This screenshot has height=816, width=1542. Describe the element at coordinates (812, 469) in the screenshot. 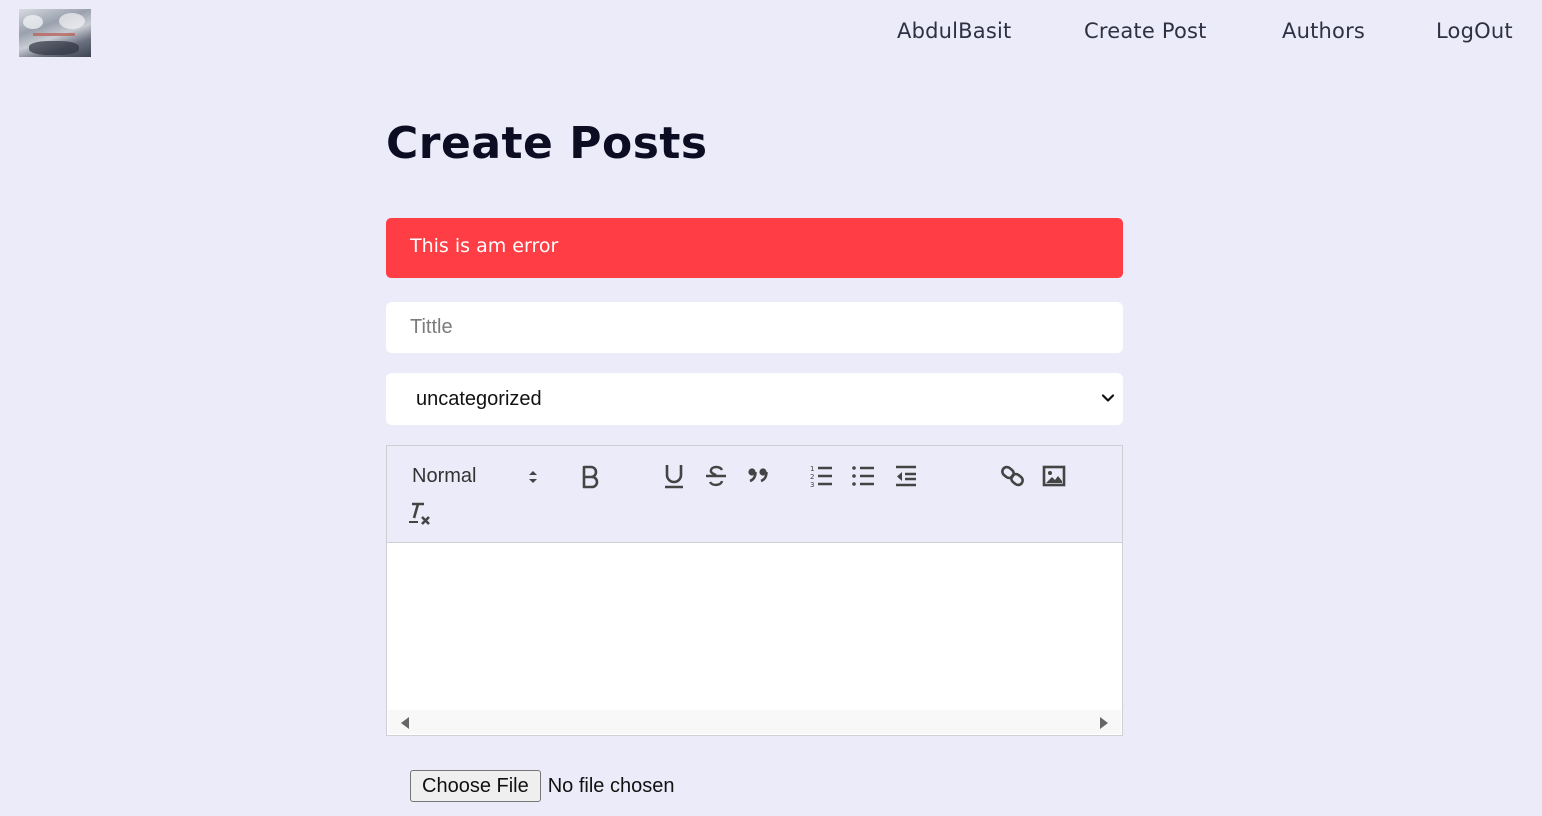

I see `svg-text: 1` at that location.